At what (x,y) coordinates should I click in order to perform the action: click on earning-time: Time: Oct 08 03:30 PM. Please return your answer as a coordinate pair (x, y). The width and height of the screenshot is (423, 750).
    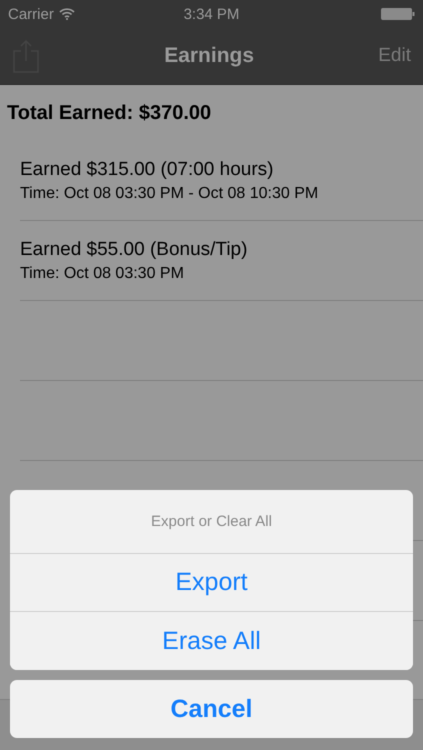
    Looking at the image, I should click on (102, 273).